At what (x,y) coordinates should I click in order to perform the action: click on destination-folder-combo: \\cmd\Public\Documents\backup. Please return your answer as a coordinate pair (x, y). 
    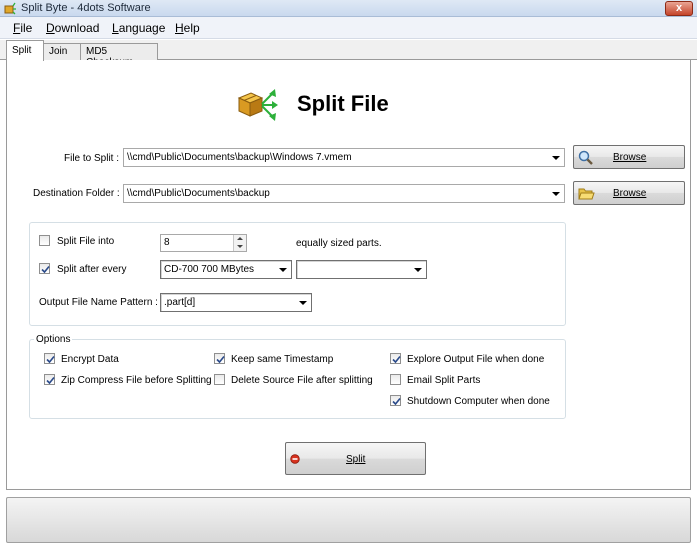
    Looking at the image, I should click on (344, 193).